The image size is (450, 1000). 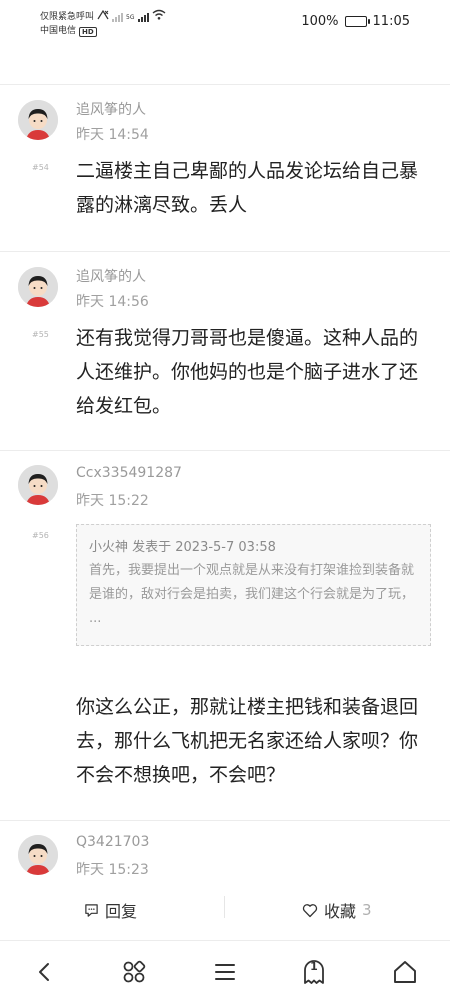 I want to click on battery-icon, so click(x=357, y=21).